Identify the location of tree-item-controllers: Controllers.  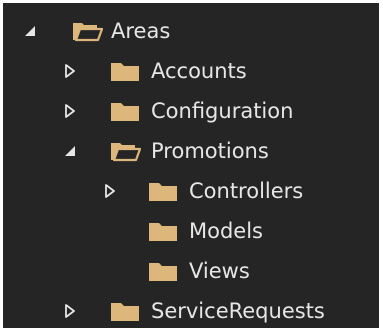
(191, 191).